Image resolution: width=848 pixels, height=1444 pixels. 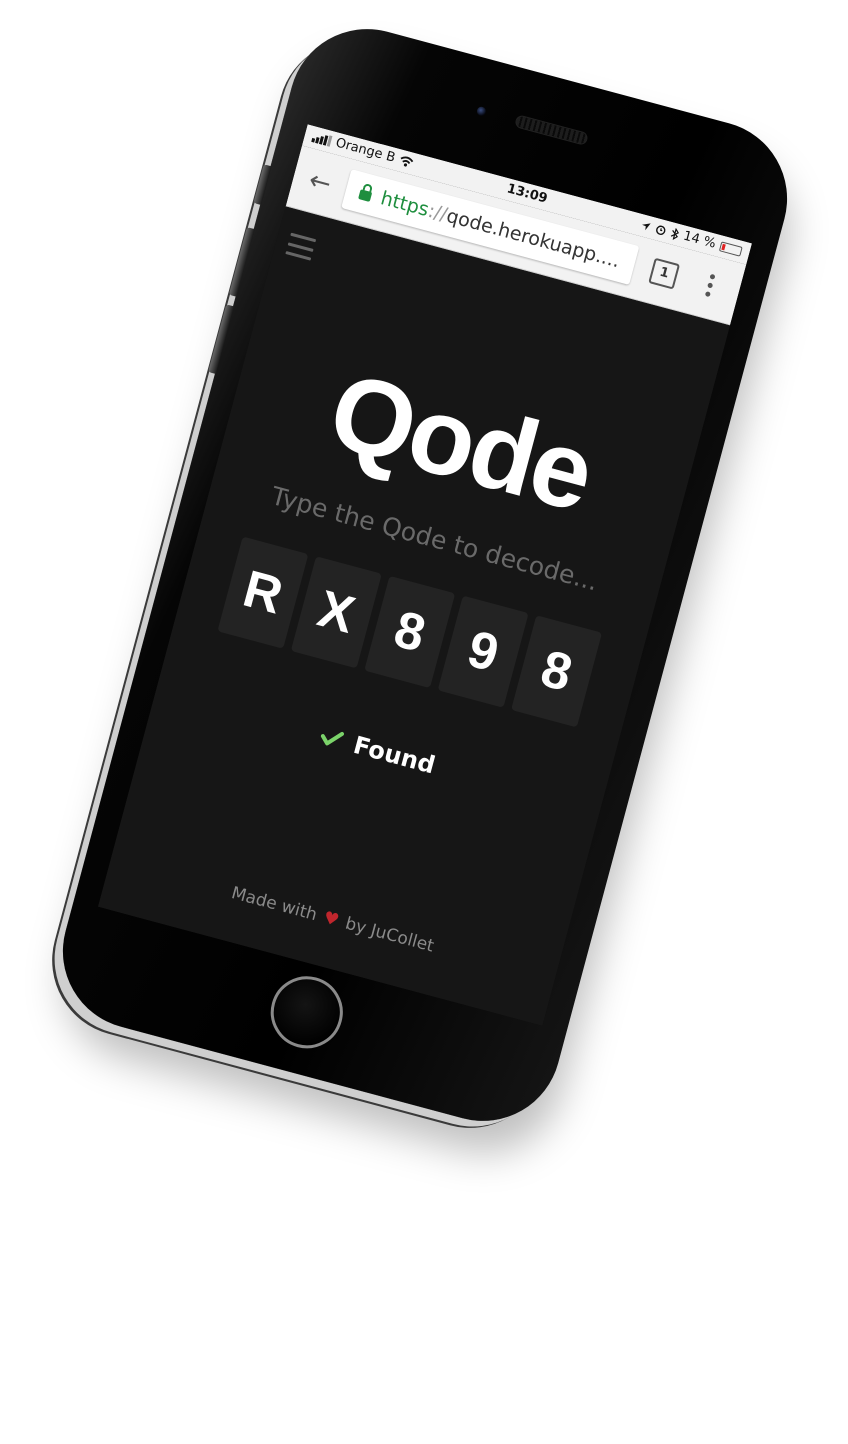 I want to click on lock-icon, so click(x=365, y=195).